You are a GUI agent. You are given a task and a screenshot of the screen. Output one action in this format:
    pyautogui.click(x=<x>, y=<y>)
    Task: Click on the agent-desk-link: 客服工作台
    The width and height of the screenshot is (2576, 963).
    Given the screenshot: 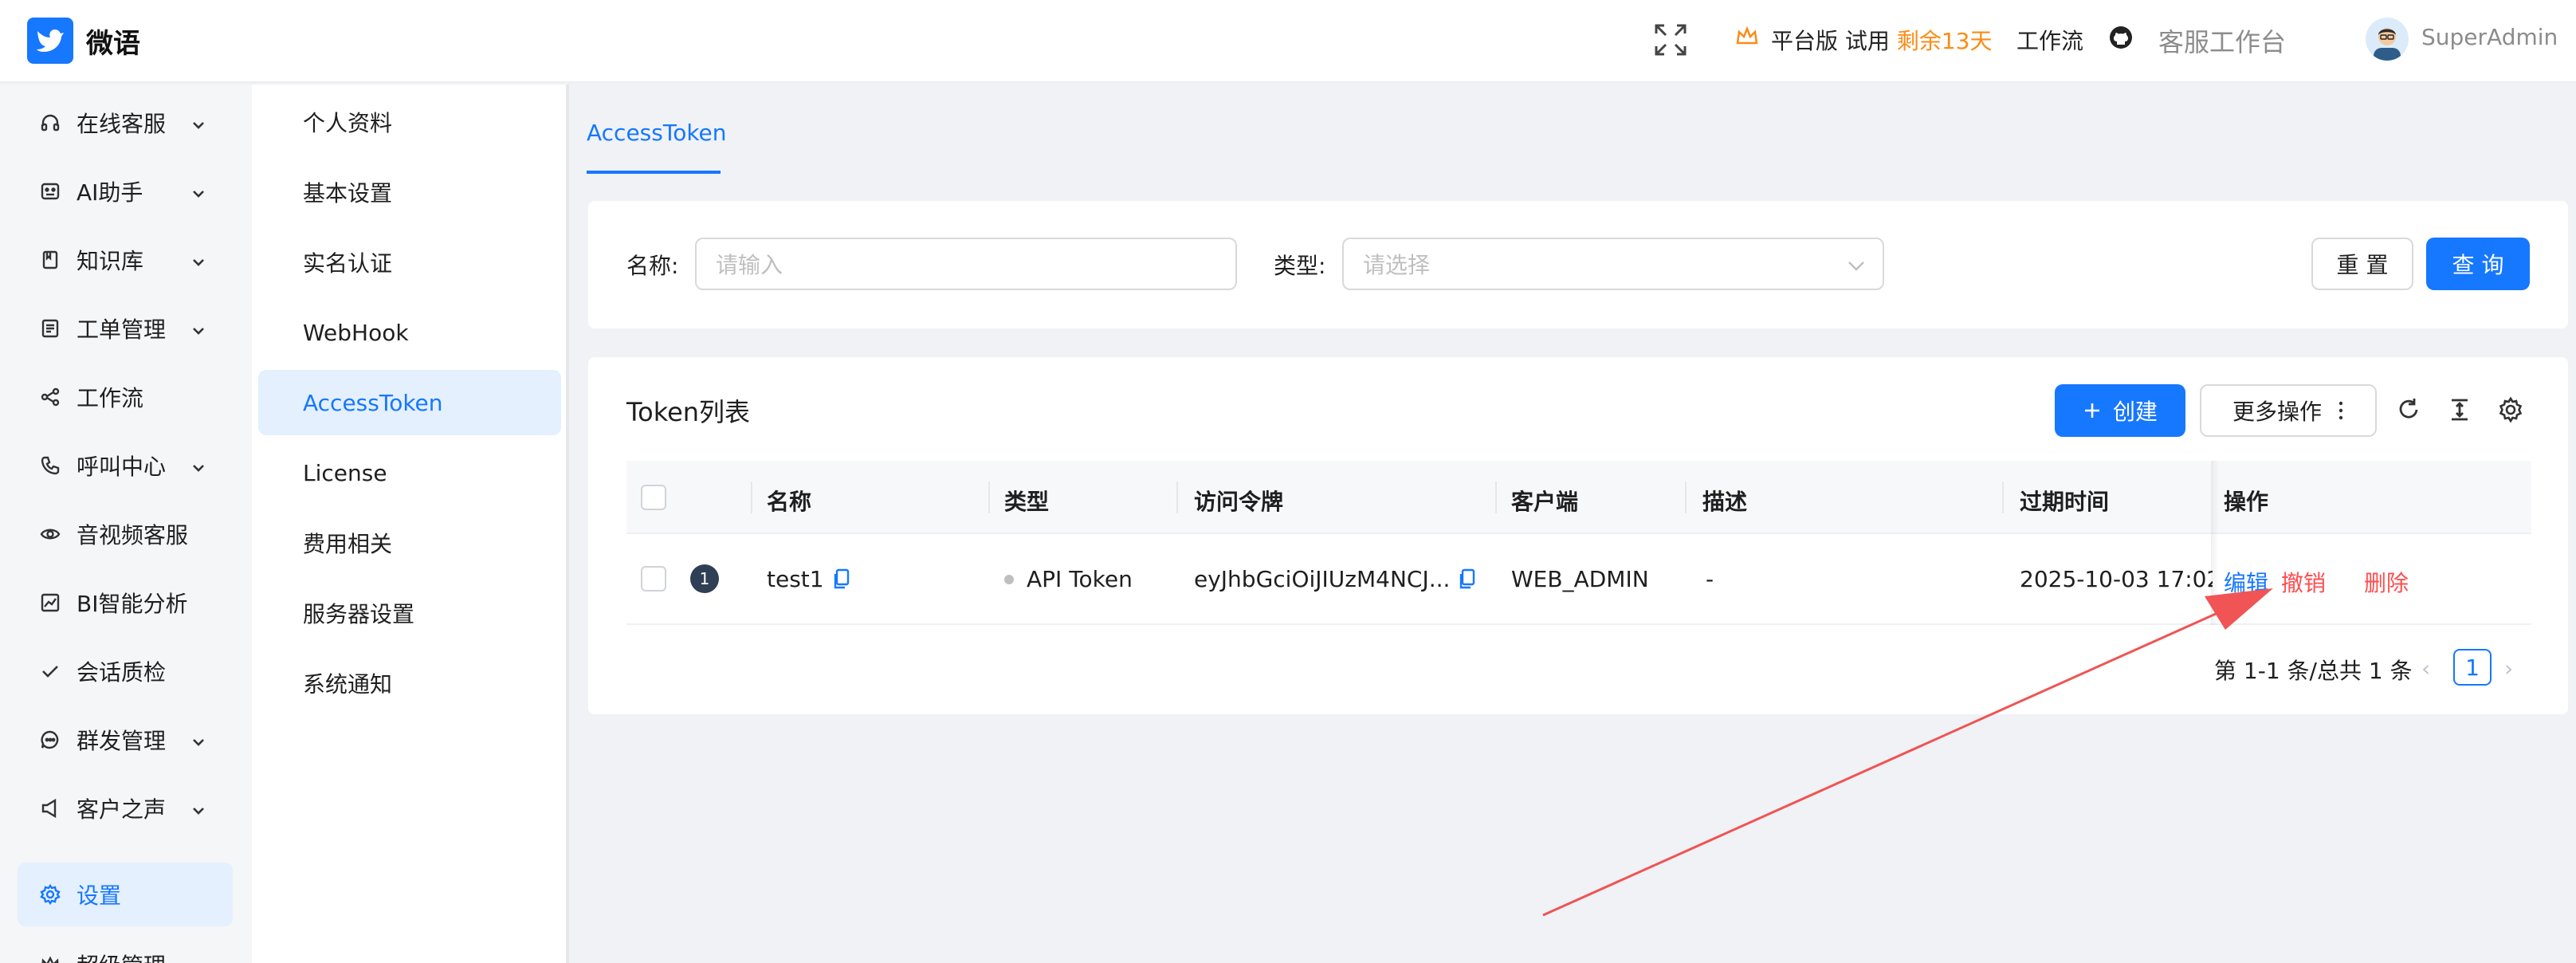 What is the action you would take?
    pyautogui.click(x=2222, y=40)
    